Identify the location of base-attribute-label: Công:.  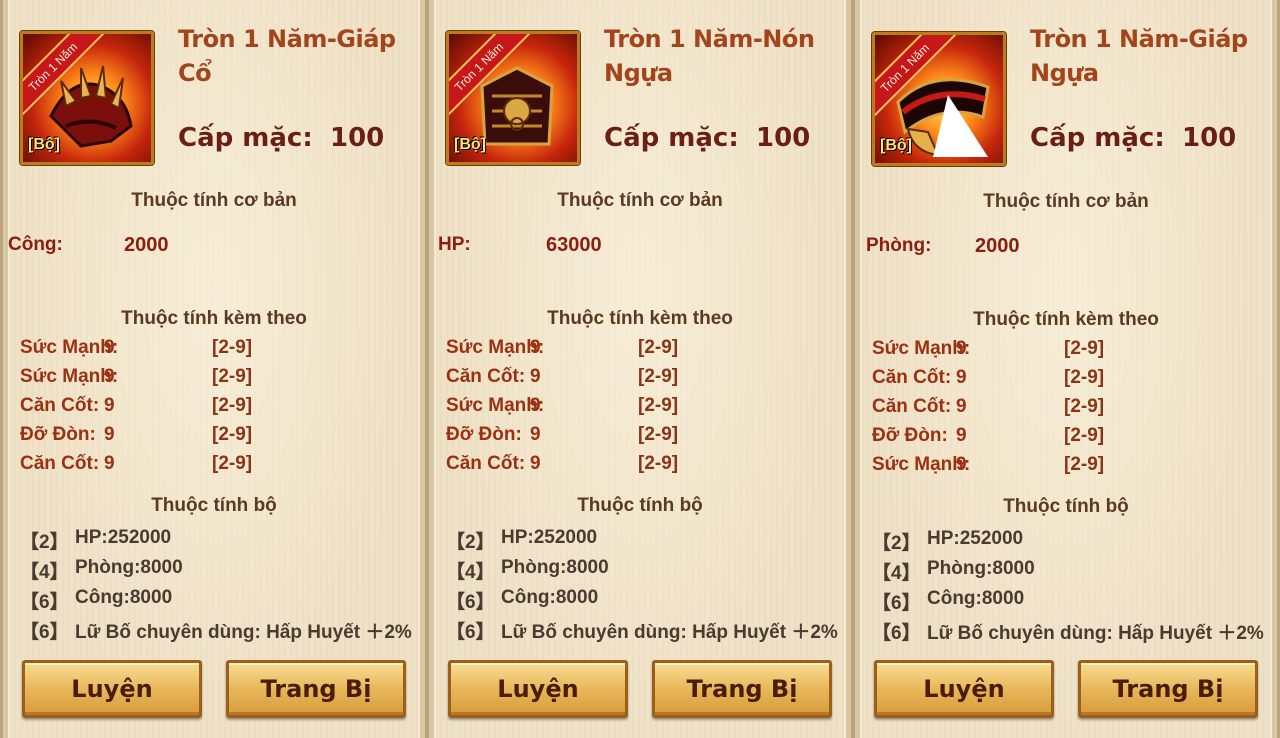
(35, 244).